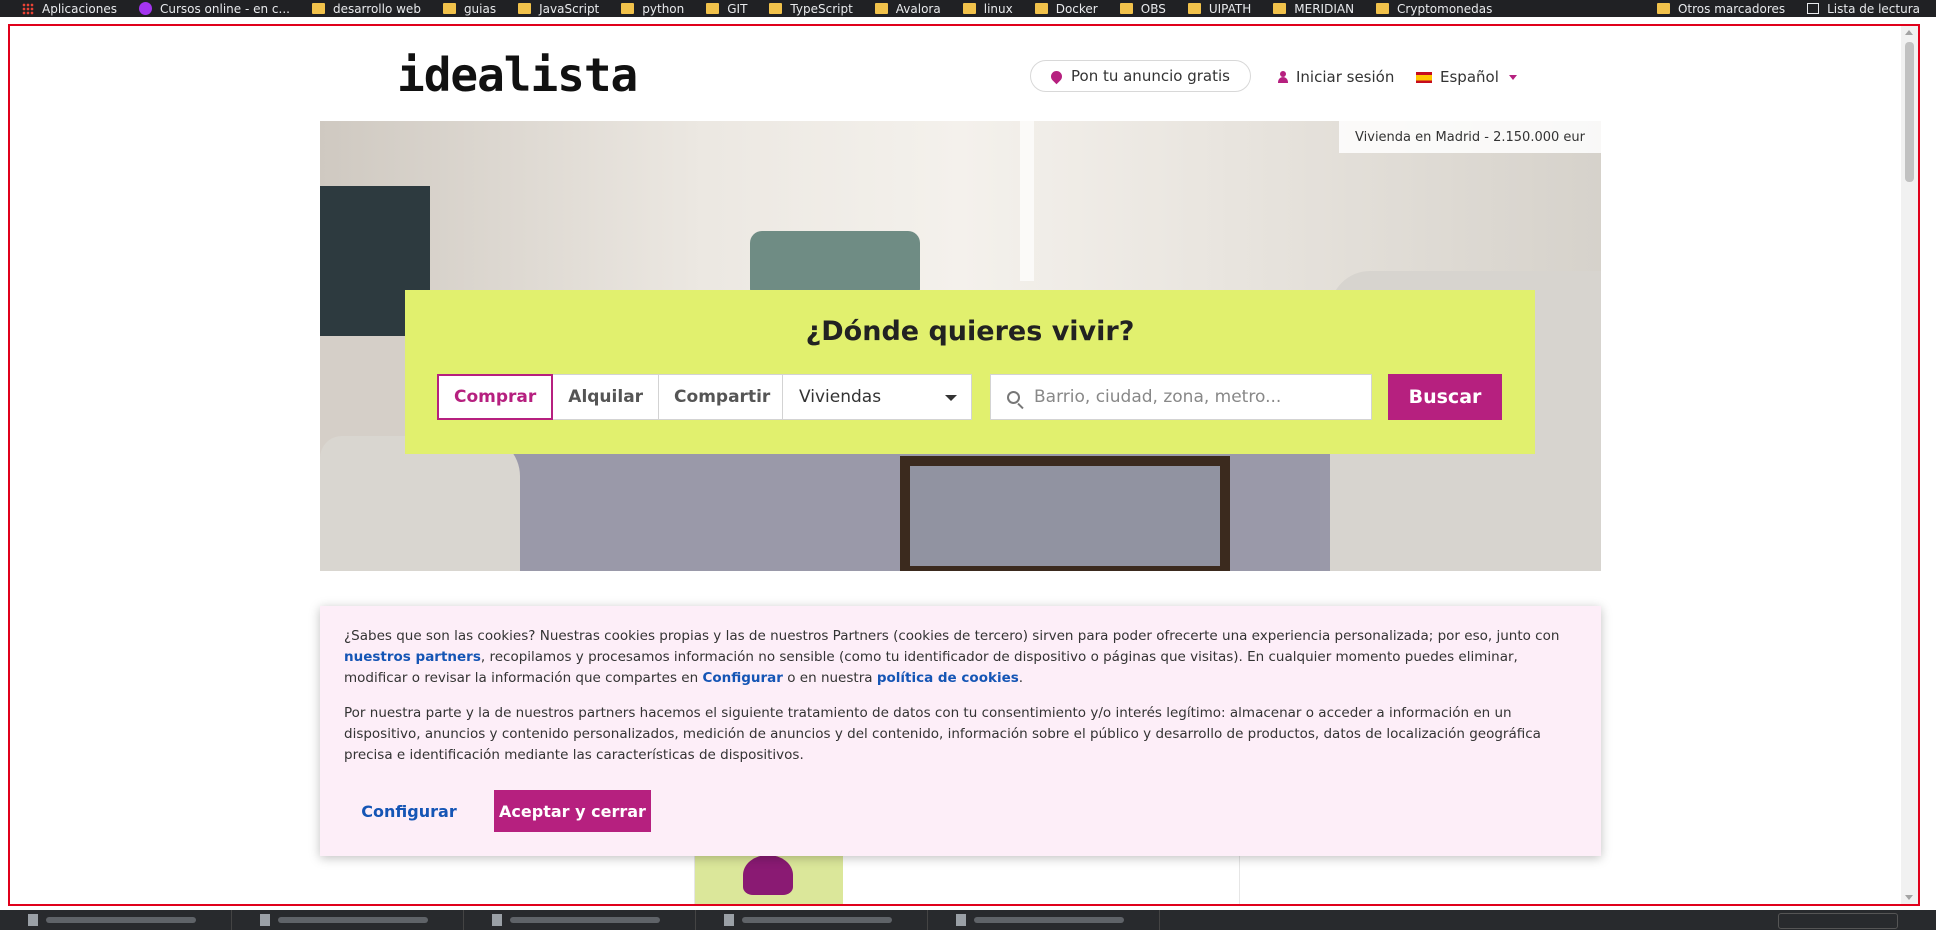  Describe the element at coordinates (811, 9) in the screenshot. I see `bookmark-folder: TypeScript` at that location.